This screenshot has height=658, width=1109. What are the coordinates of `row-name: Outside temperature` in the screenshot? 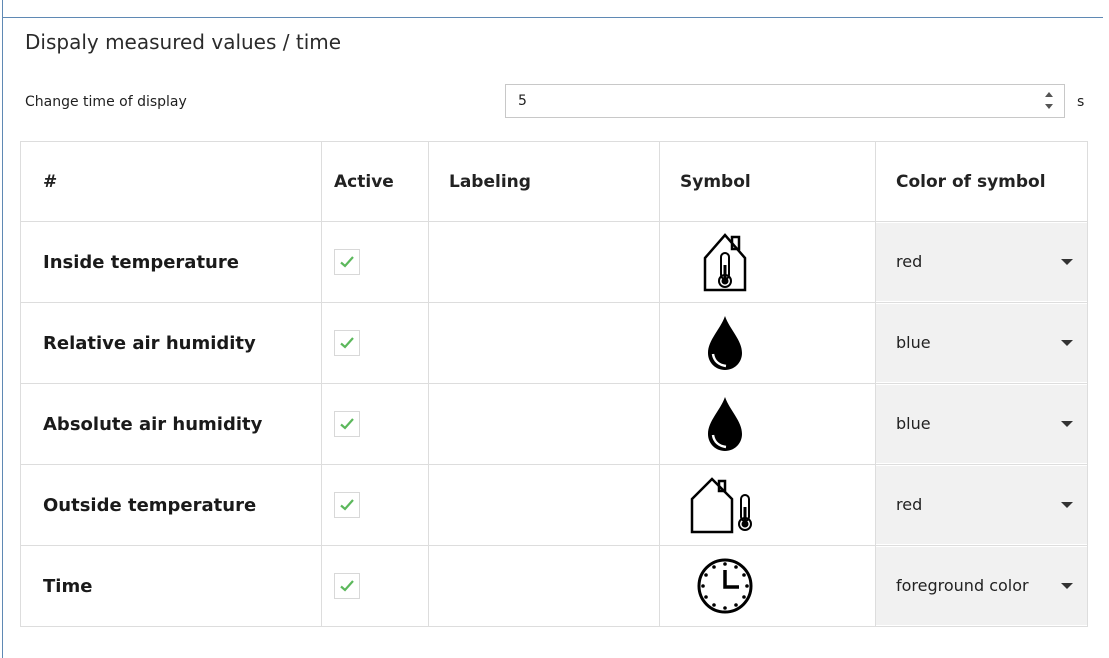 It's located at (171, 505).